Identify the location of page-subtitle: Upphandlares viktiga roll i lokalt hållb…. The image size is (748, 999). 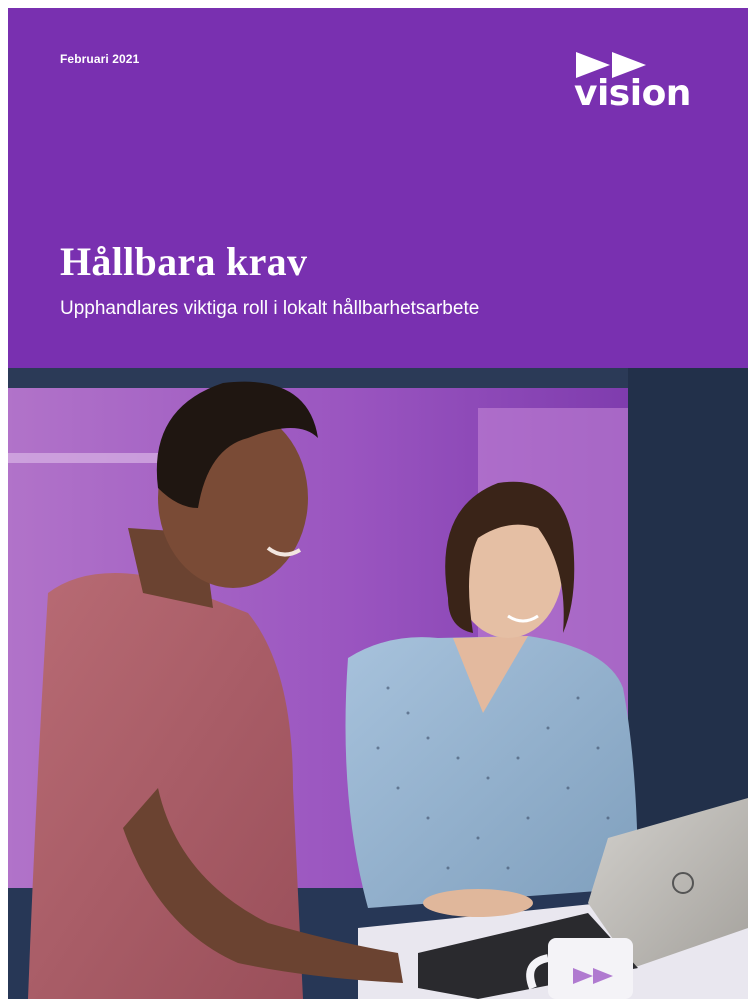
(270, 308).